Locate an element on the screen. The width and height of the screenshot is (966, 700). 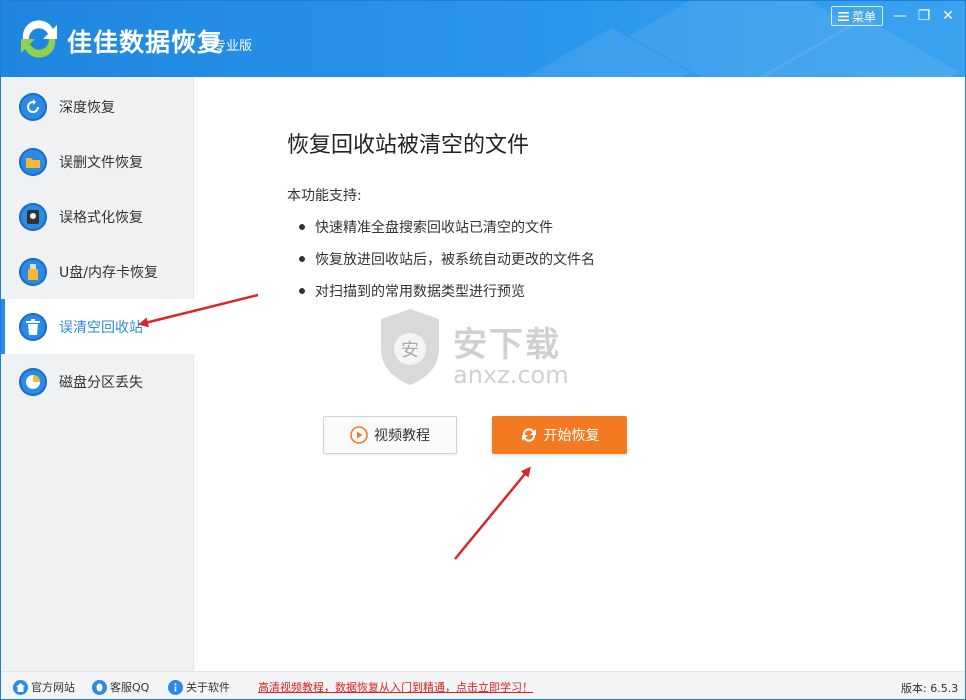
restore-icon: ❐ is located at coordinates (924, 16).